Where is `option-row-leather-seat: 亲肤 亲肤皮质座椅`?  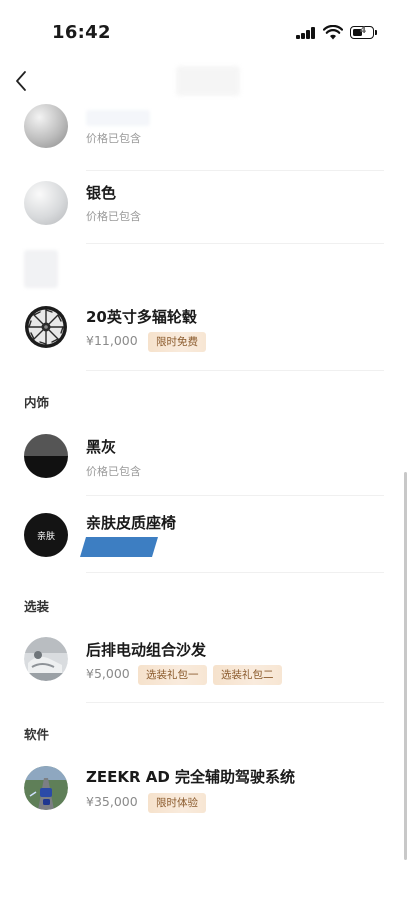
option-row-leather-seat: 亲肤 亲肤皮质座椅 is located at coordinates (207, 538).